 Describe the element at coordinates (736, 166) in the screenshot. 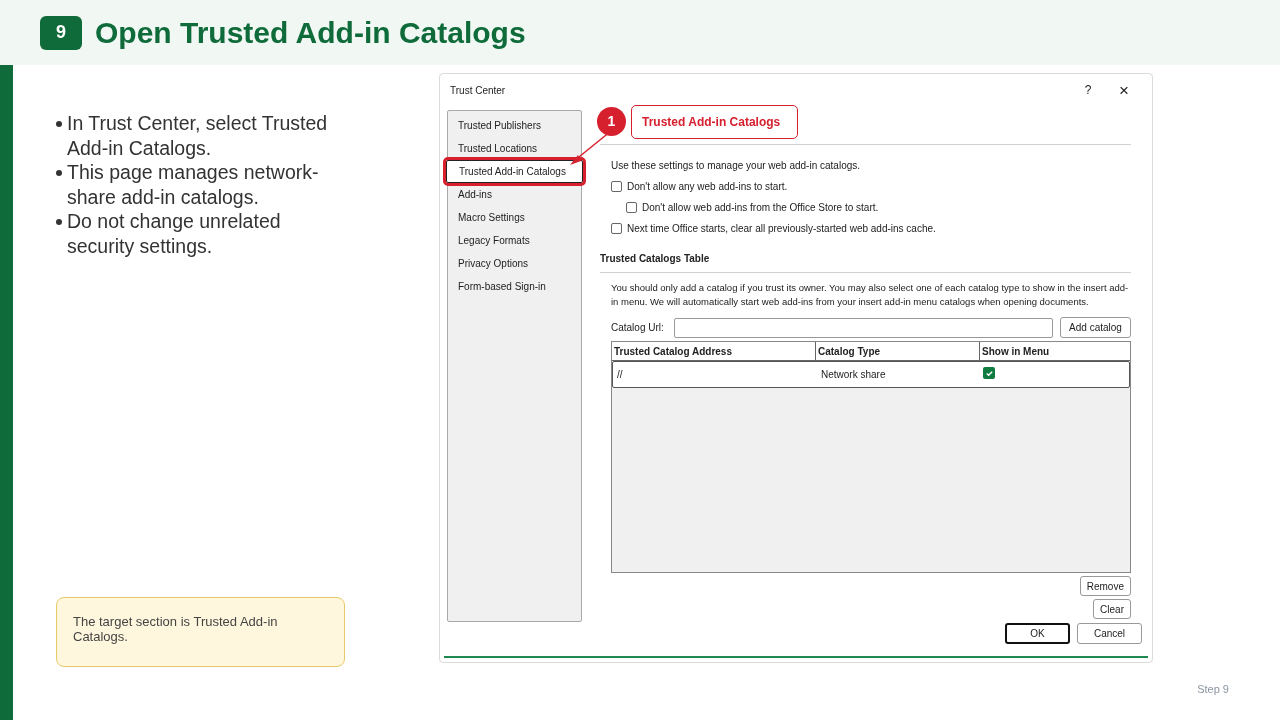

I see `intro-text: Use these settings to manage your web add-in catalogs.` at that location.